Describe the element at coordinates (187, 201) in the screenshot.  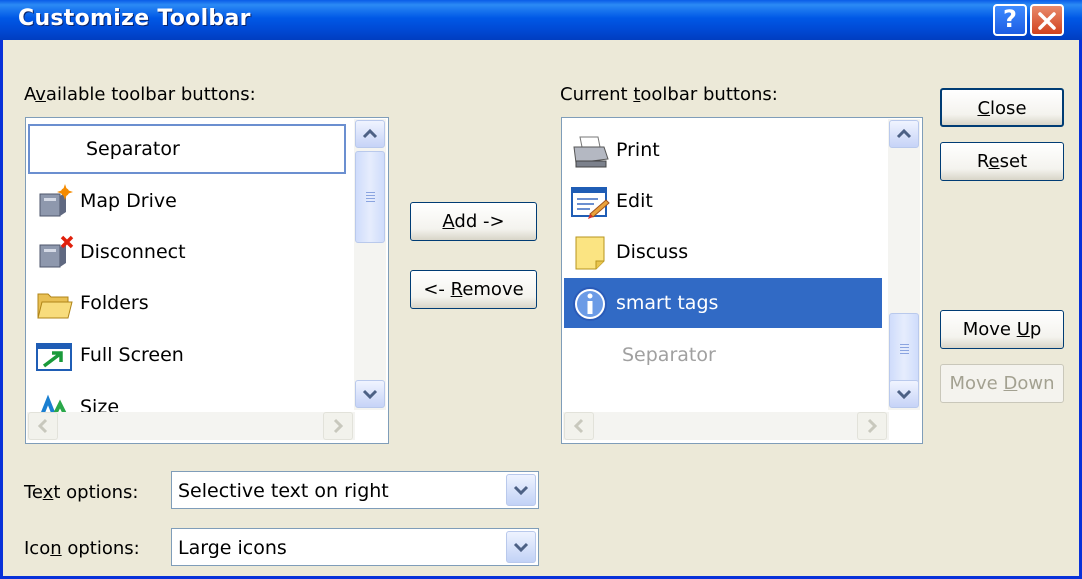
I see `list-item: Map Drive` at that location.